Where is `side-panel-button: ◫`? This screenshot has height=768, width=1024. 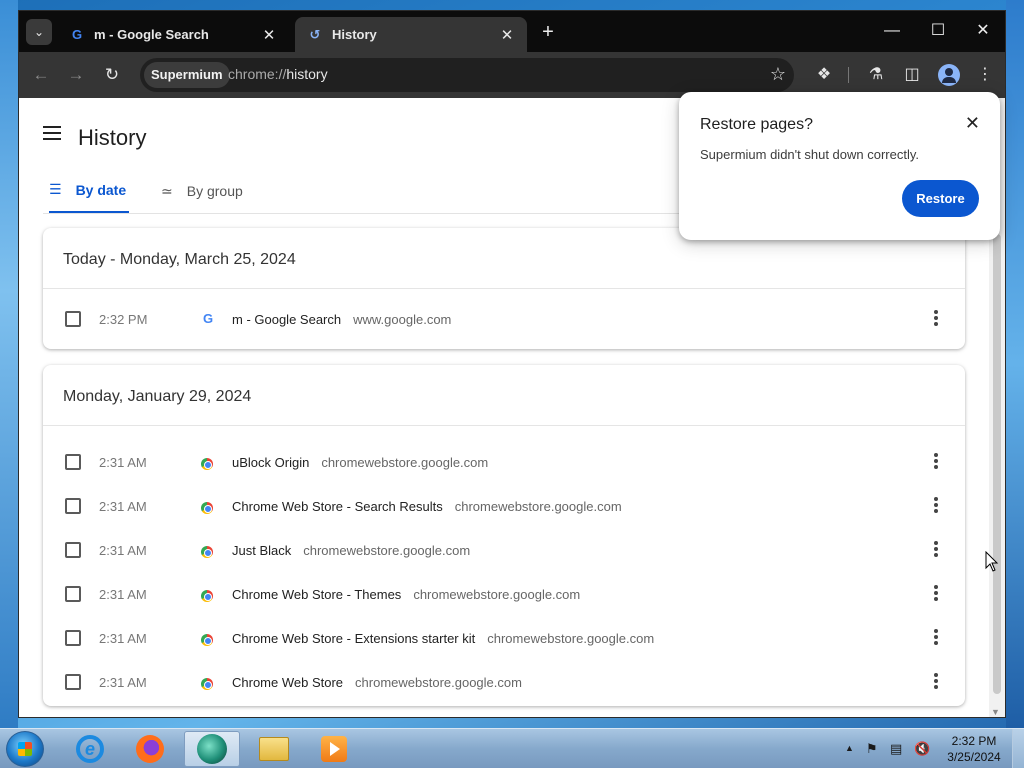
side-panel-button: ◫ is located at coordinates (912, 75).